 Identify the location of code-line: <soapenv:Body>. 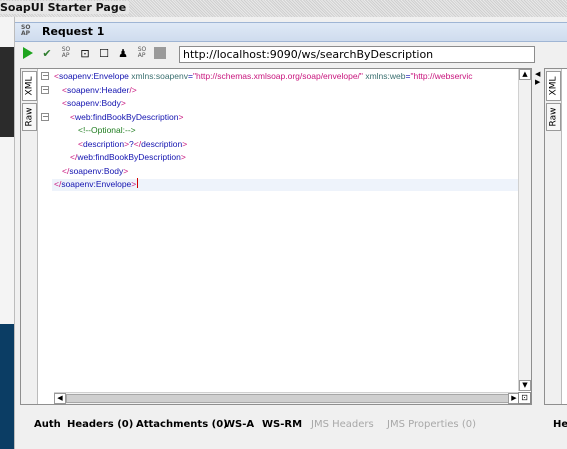
(94, 104).